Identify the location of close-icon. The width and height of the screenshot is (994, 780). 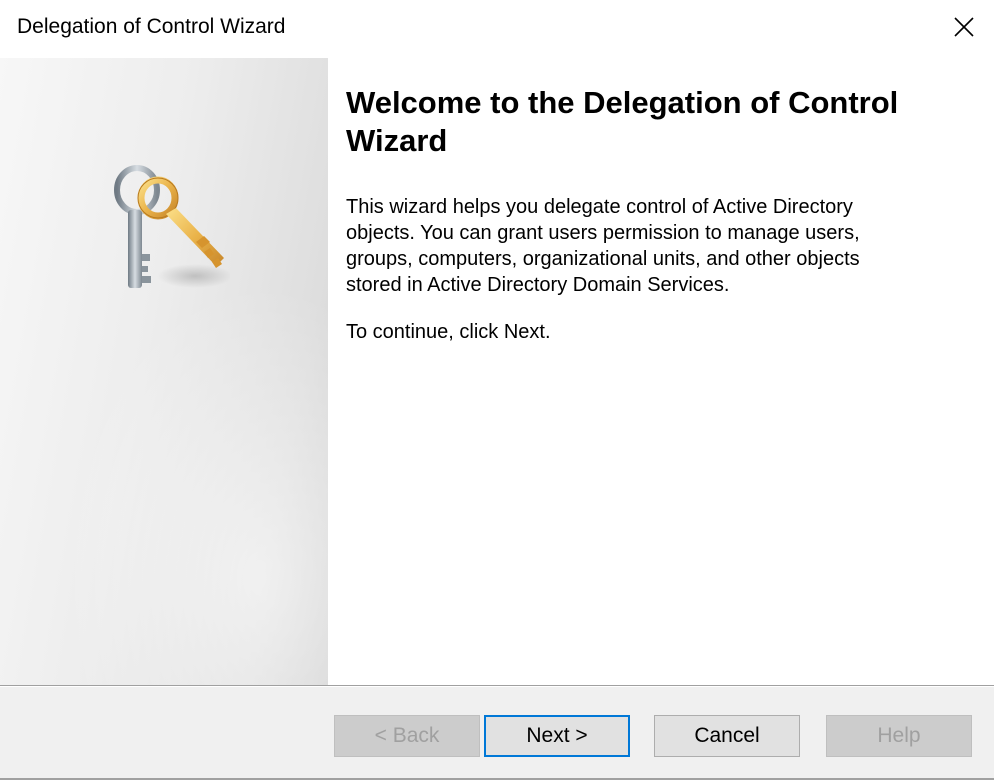
(964, 27).